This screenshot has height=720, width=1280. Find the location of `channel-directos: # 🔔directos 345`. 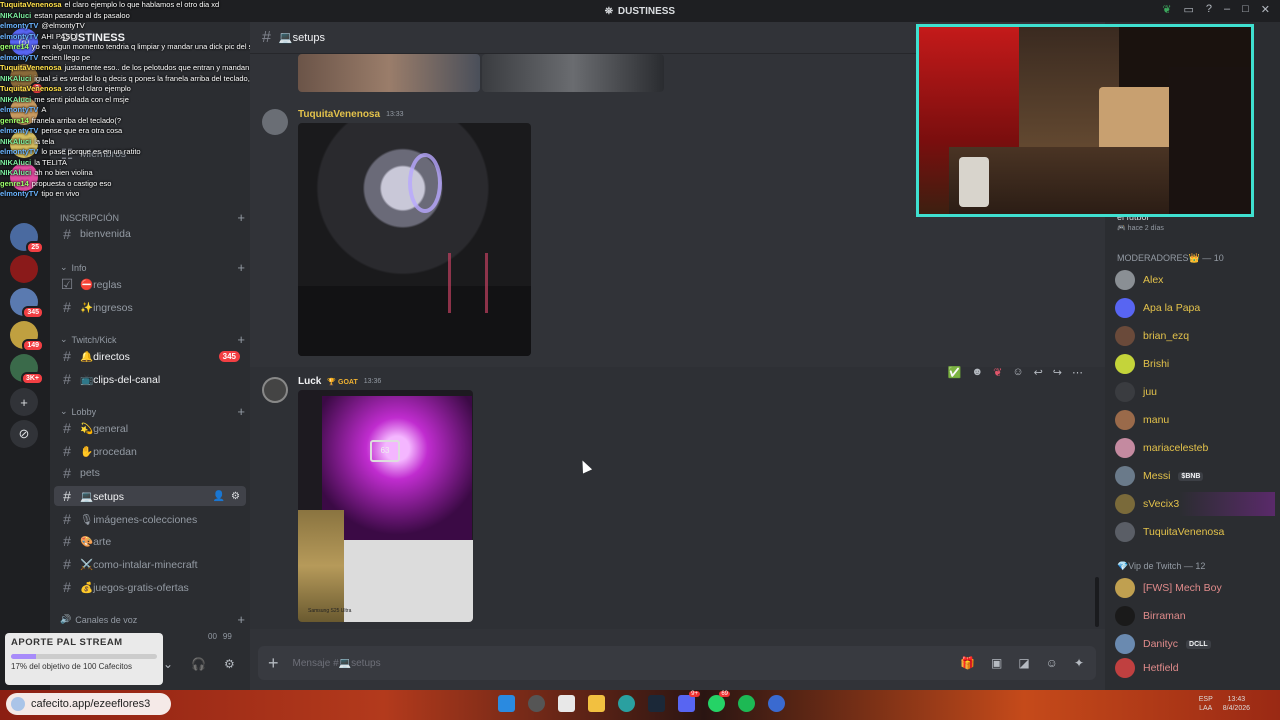

channel-directos: # 🔔directos 345 is located at coordinates (150, 356).